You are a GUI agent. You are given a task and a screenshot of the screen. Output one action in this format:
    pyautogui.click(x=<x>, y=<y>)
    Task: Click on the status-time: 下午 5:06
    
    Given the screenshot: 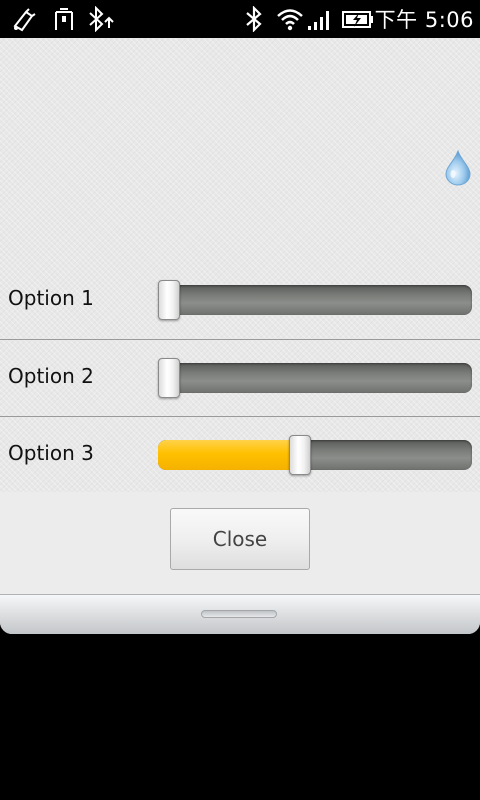 What is the action you would take?
    pyautogui.click(x=424, y=20)
    